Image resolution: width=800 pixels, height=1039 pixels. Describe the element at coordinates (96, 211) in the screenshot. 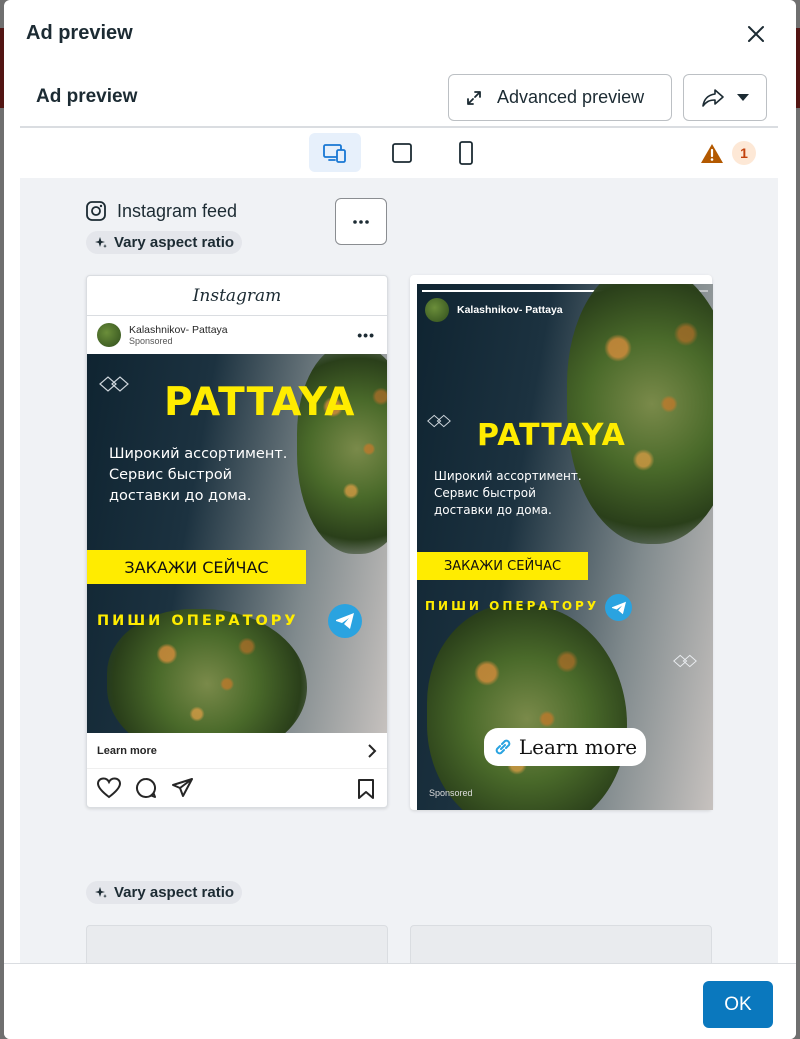

I see `instagram-icon` at that location.